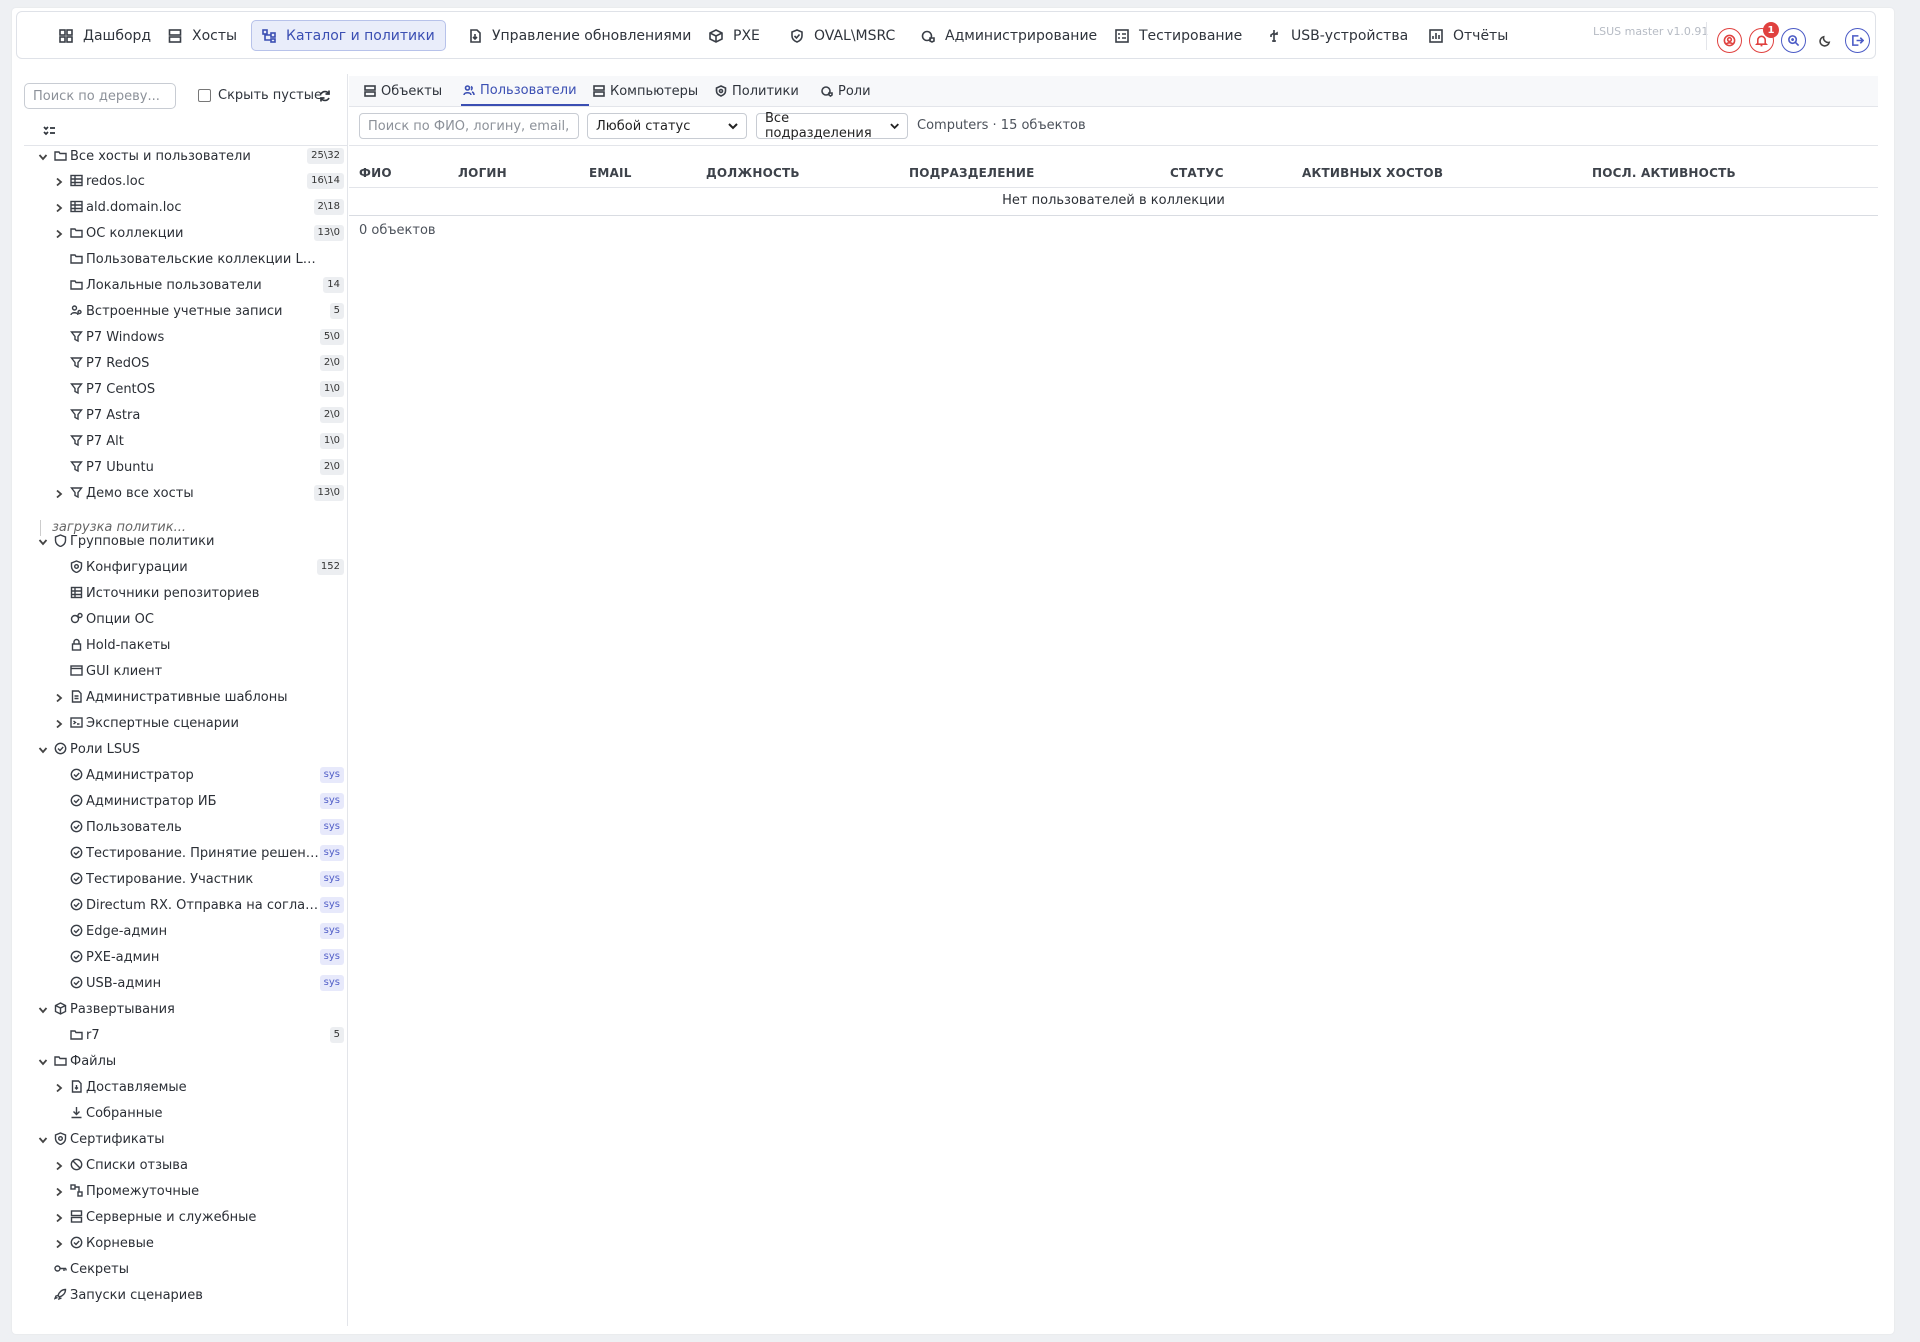 Image resolution: width=1920 pixels, height=1342 pixels. I want to click on tree-item-label: Административные шаблоны, so click(187, 697).